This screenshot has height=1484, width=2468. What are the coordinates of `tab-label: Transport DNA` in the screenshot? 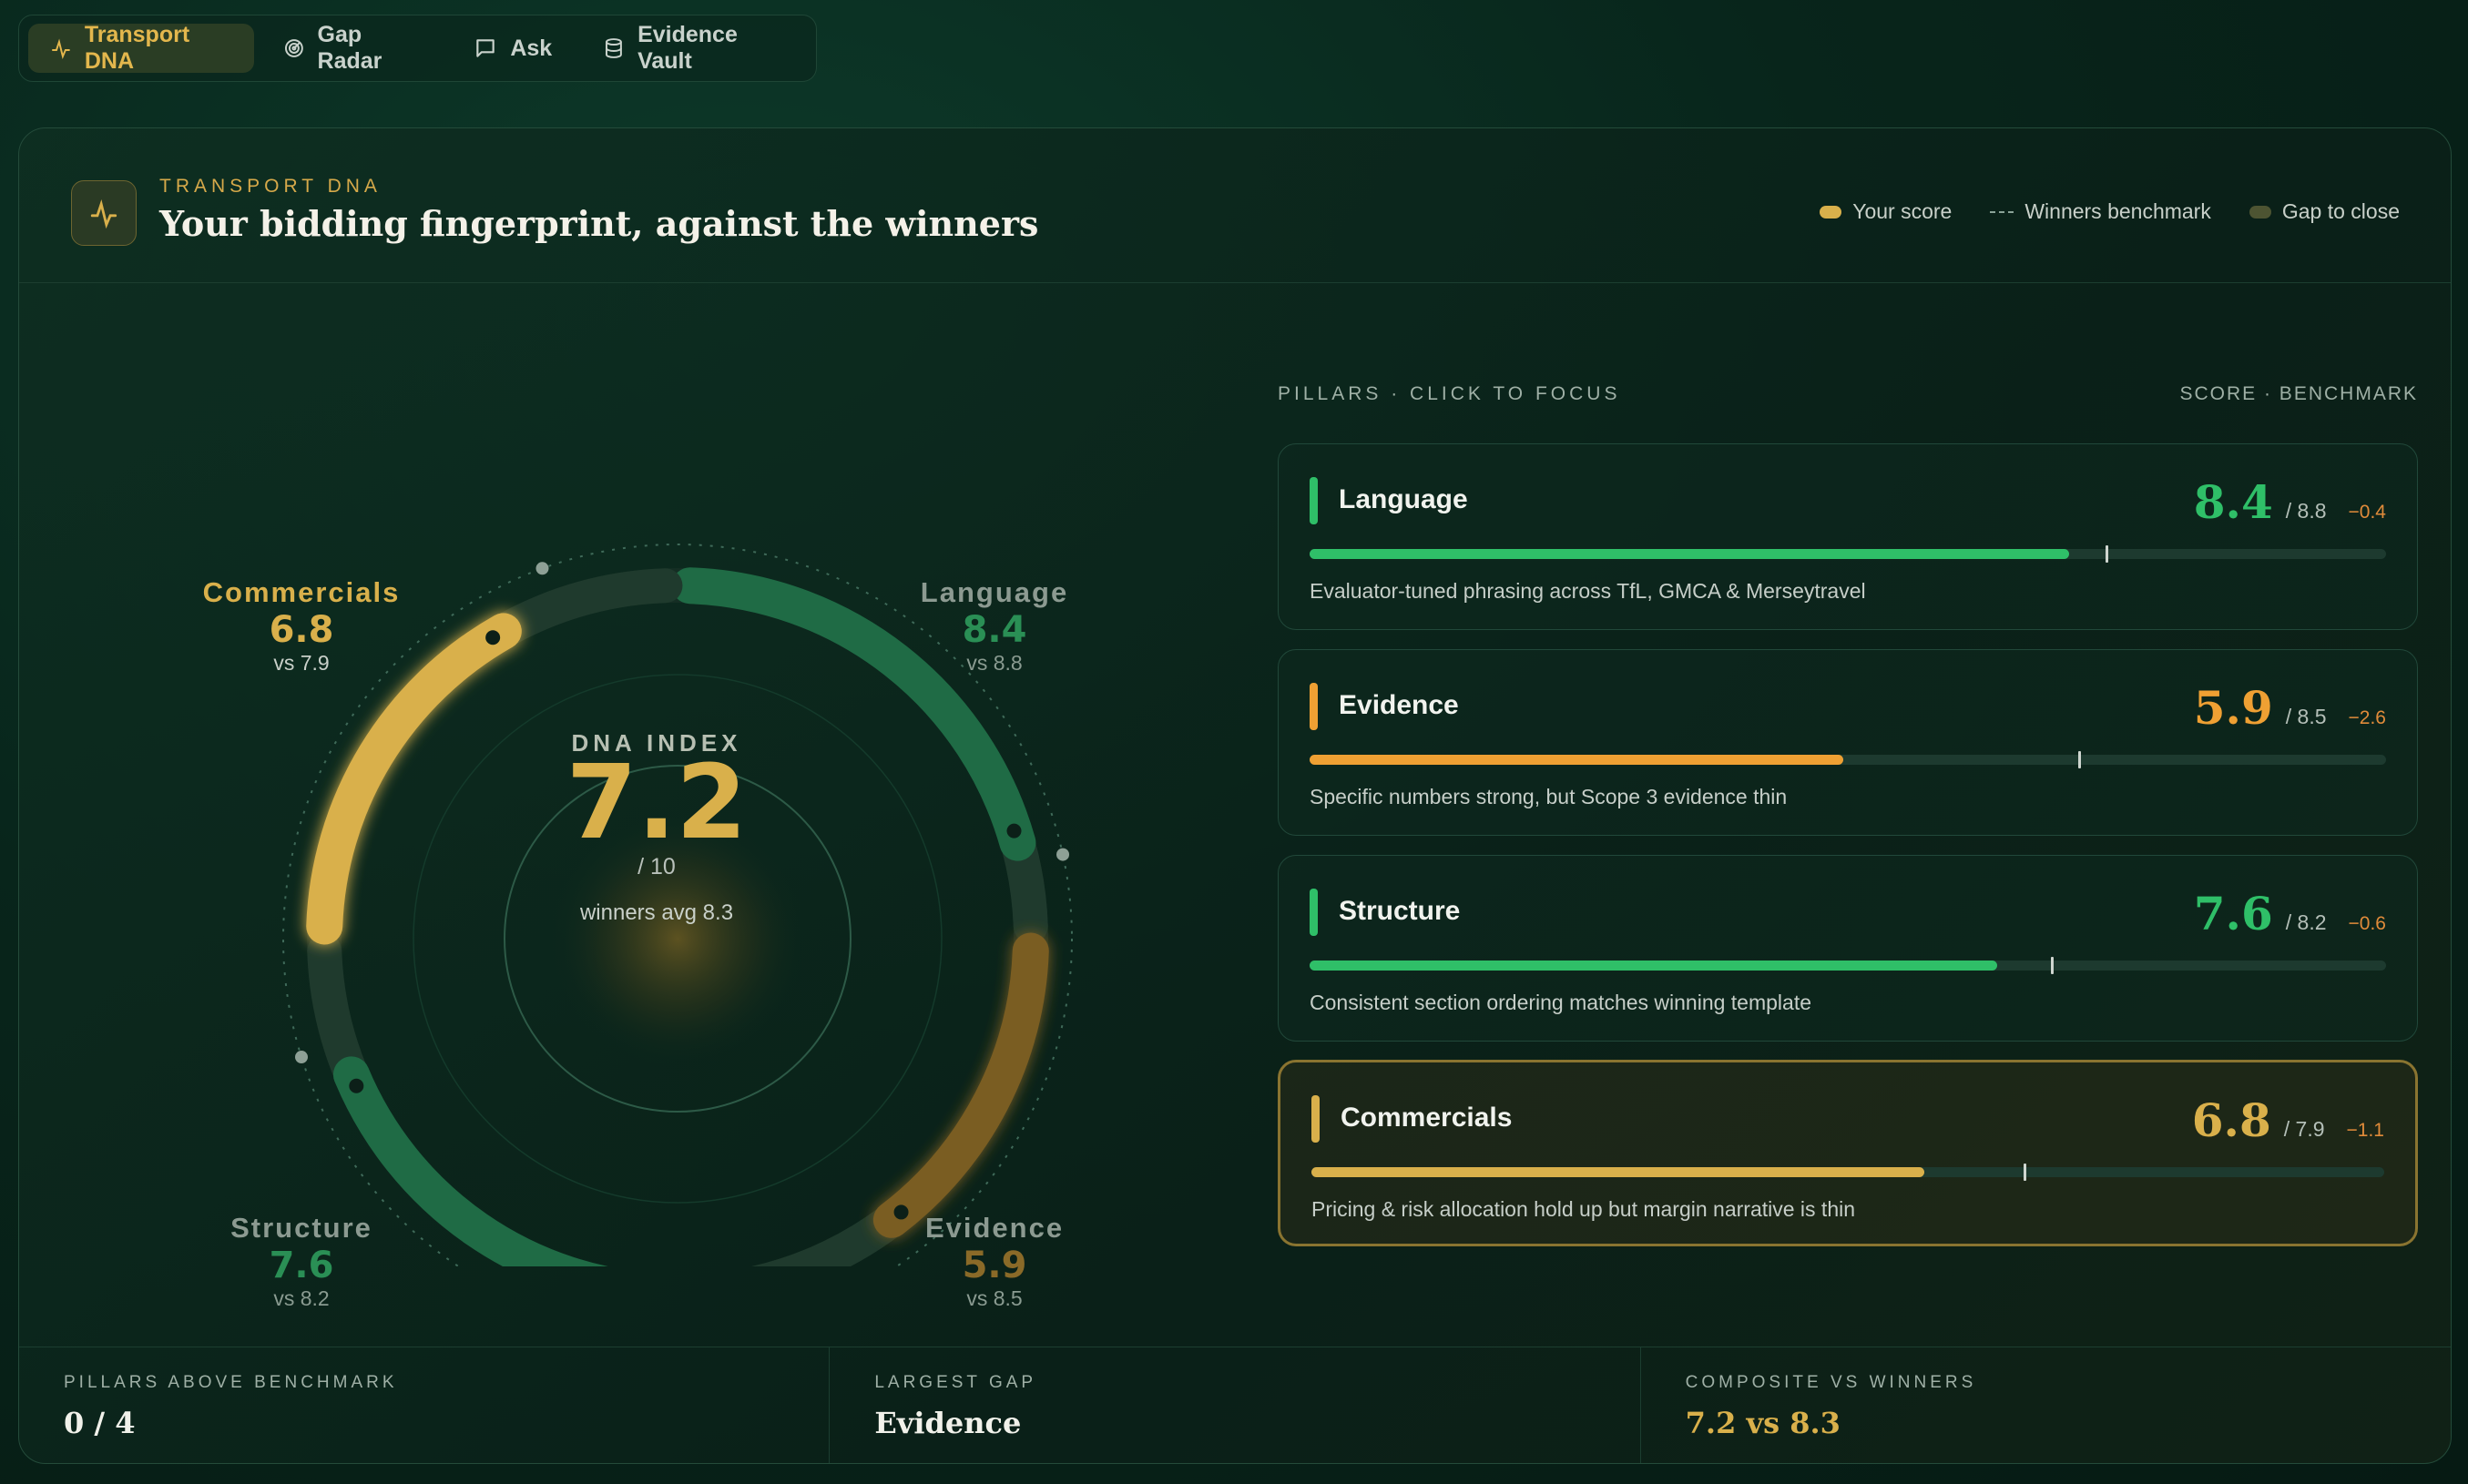 It's located at (137, 48).